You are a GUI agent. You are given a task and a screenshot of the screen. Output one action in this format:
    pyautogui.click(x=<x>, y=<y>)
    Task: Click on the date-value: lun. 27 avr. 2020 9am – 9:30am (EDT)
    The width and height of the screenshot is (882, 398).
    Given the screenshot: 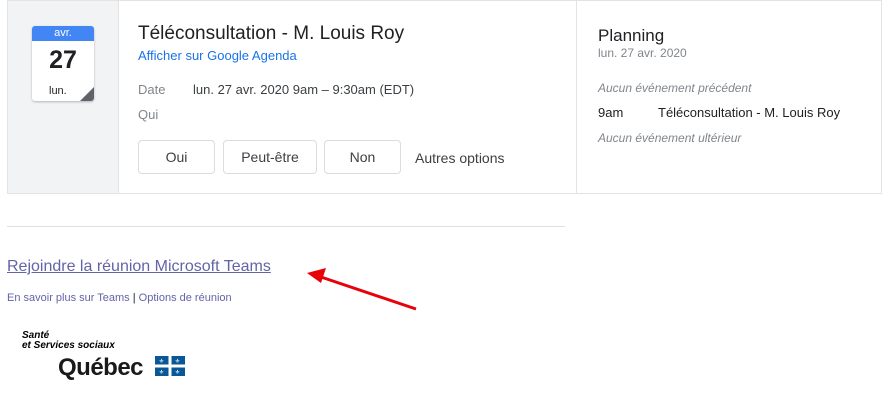 What is the action you would take?
    pyautogui.click(x=304, y=89)
    